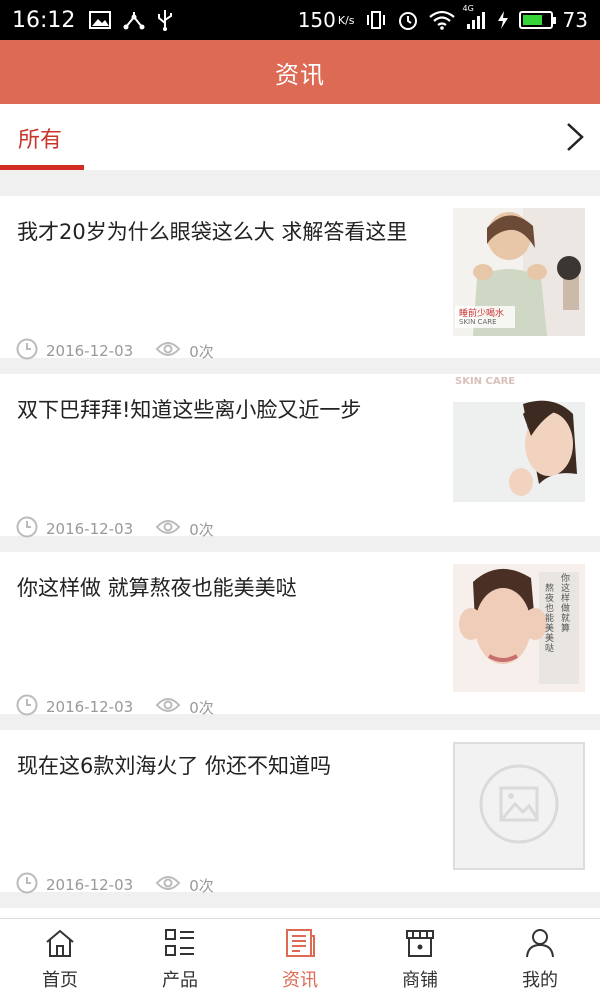 The height and width of the screenshot is (1000, 600). What do you see at coordinates (174, 766) in the screenshot?
I see `article-title: 现在这6款刘海火了 你还不知道吗` at bounding box center [174, 766].